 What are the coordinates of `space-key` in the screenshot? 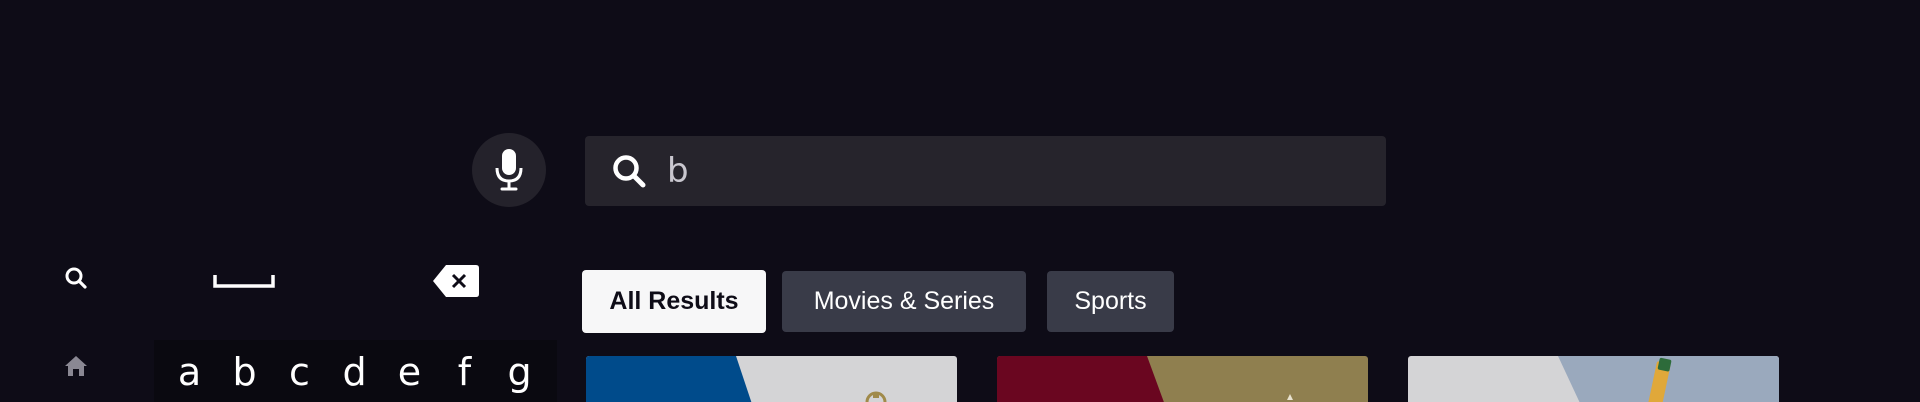 It's located at (244, 281).